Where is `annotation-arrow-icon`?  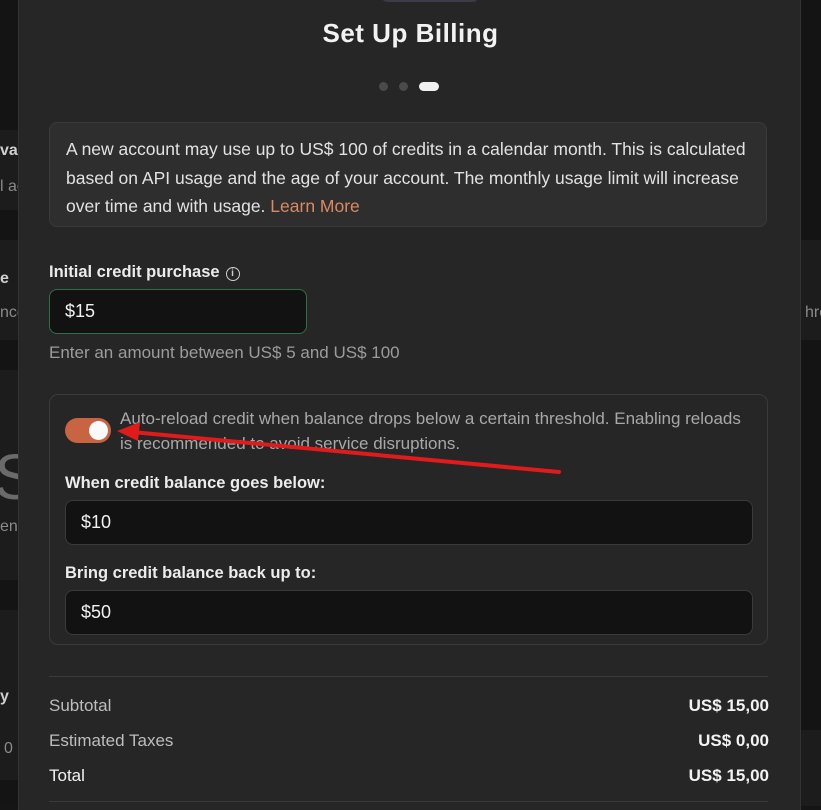
annotation-arrow-icon is located at coordinates (339, 448).